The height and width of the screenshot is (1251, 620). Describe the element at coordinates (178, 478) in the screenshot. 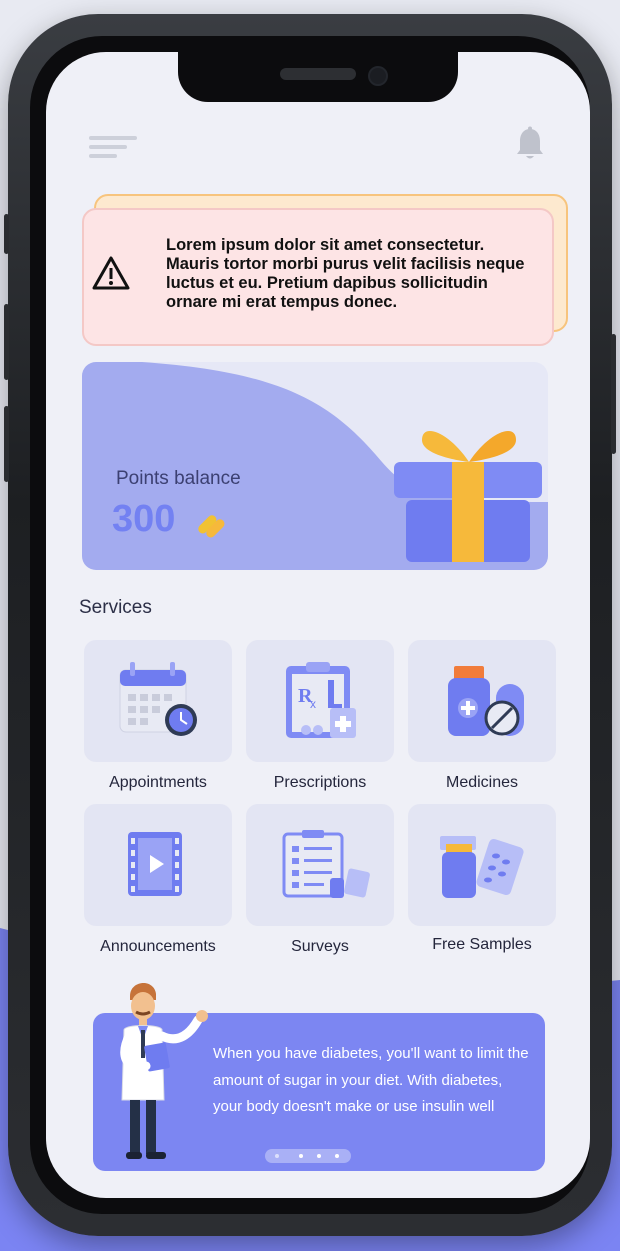

I see `points-balance-label: Points balance` at that location.